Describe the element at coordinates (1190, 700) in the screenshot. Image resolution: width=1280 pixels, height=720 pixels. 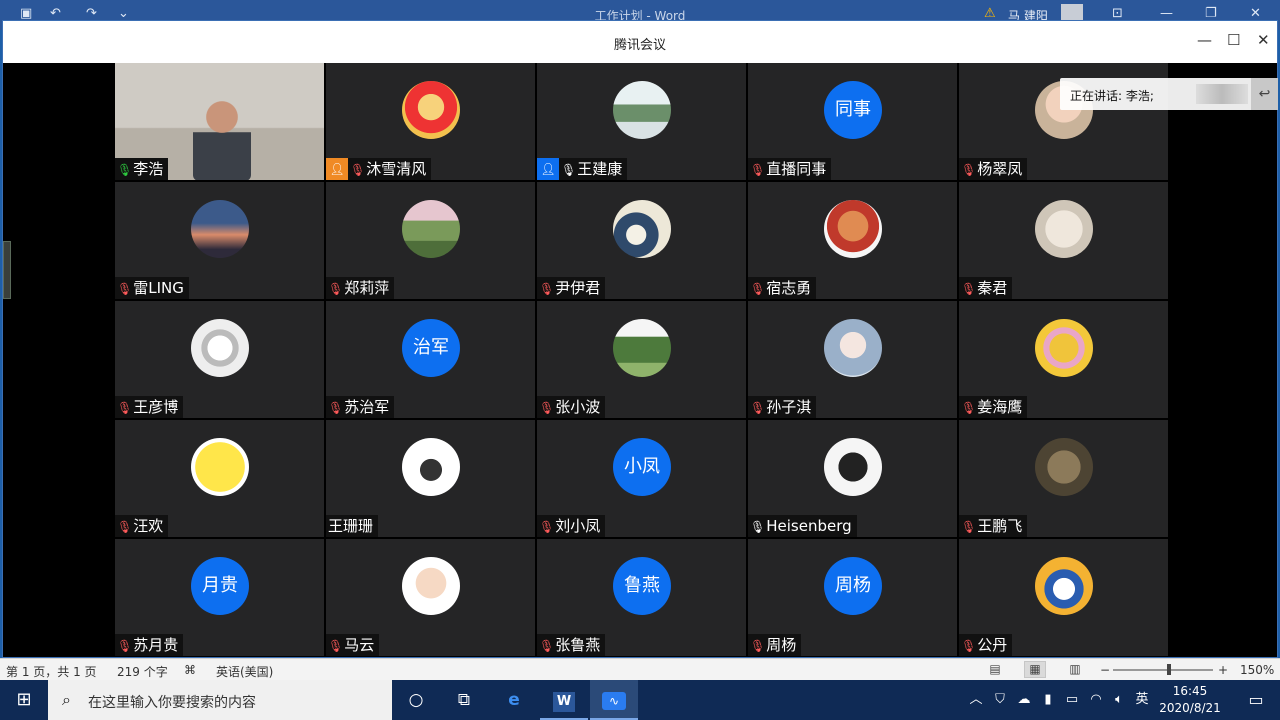
I see `system-clock: 16:45 2020/8/21` at that location.